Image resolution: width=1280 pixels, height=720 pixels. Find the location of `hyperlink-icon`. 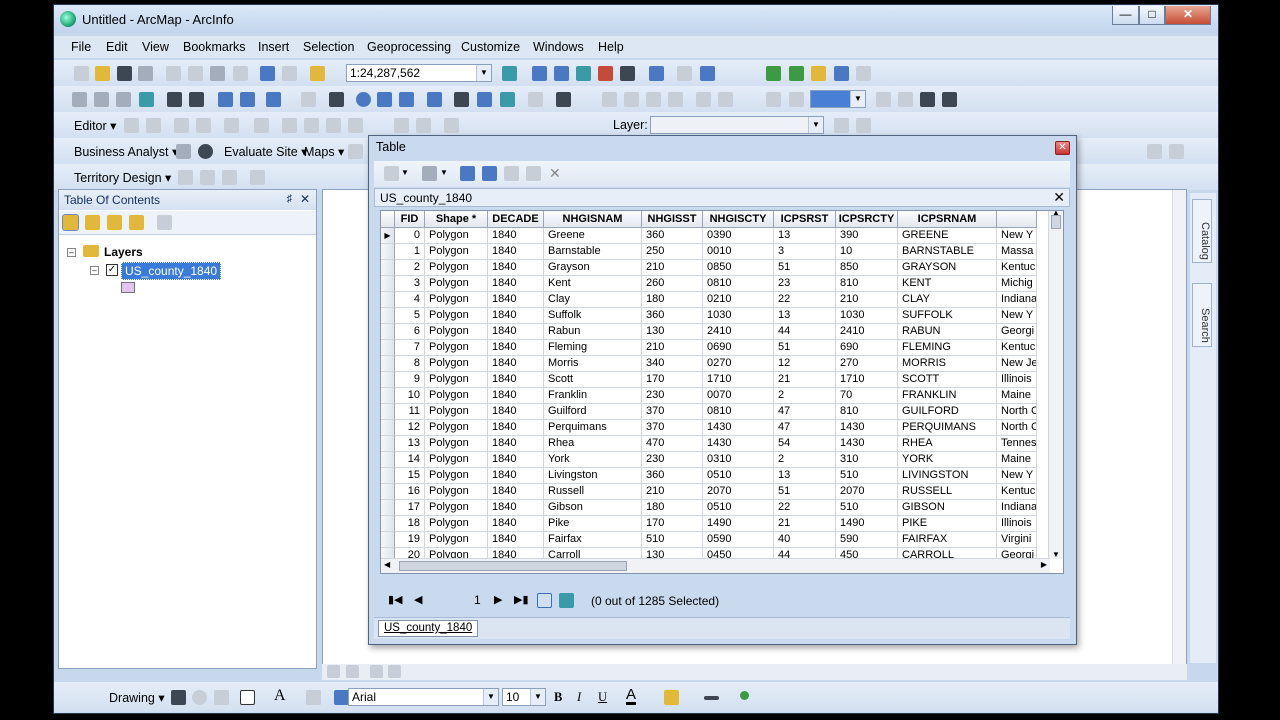

hyperlink-icon is located at coordinates (384, 99).